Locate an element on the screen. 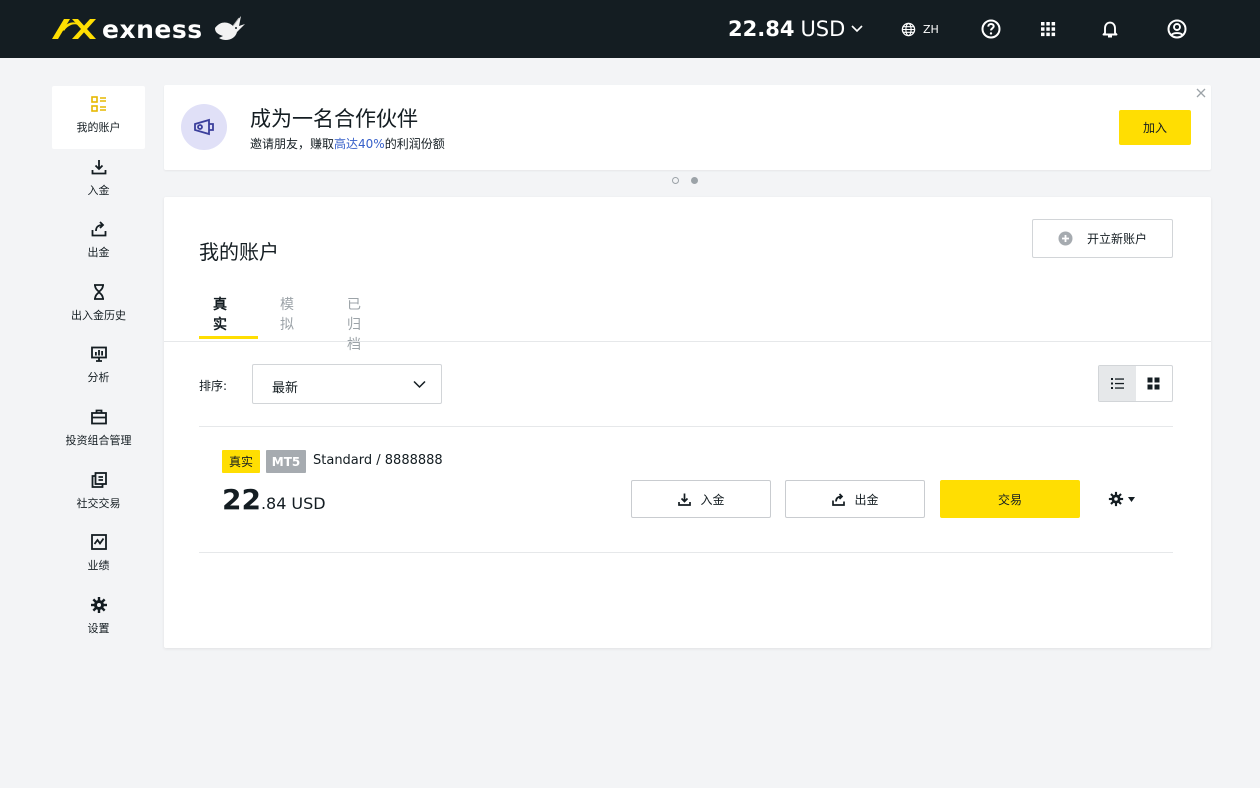 The height and width of the screenshot is (788, 1260). balance-amount: 22.84 is located at coordinates (761, 29).